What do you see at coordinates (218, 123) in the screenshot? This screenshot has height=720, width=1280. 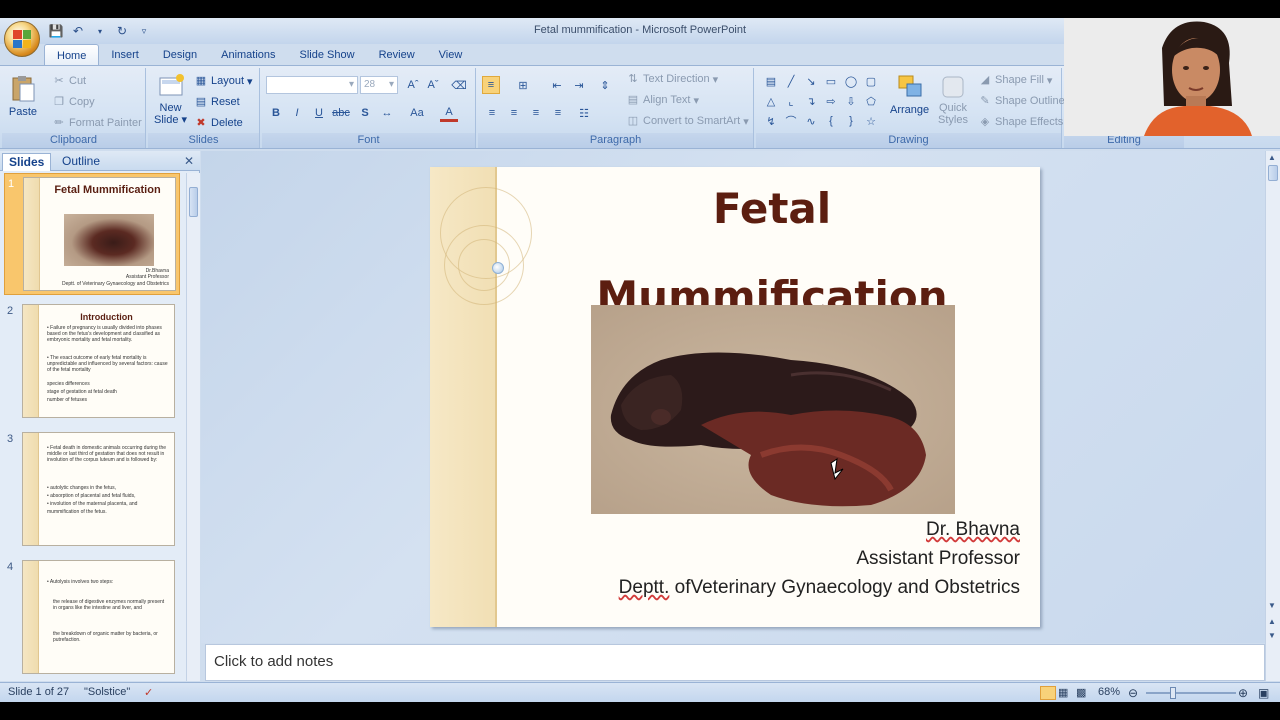 I see `delete-slide-button: ✖ Delete` at bounding box center [218, 123].